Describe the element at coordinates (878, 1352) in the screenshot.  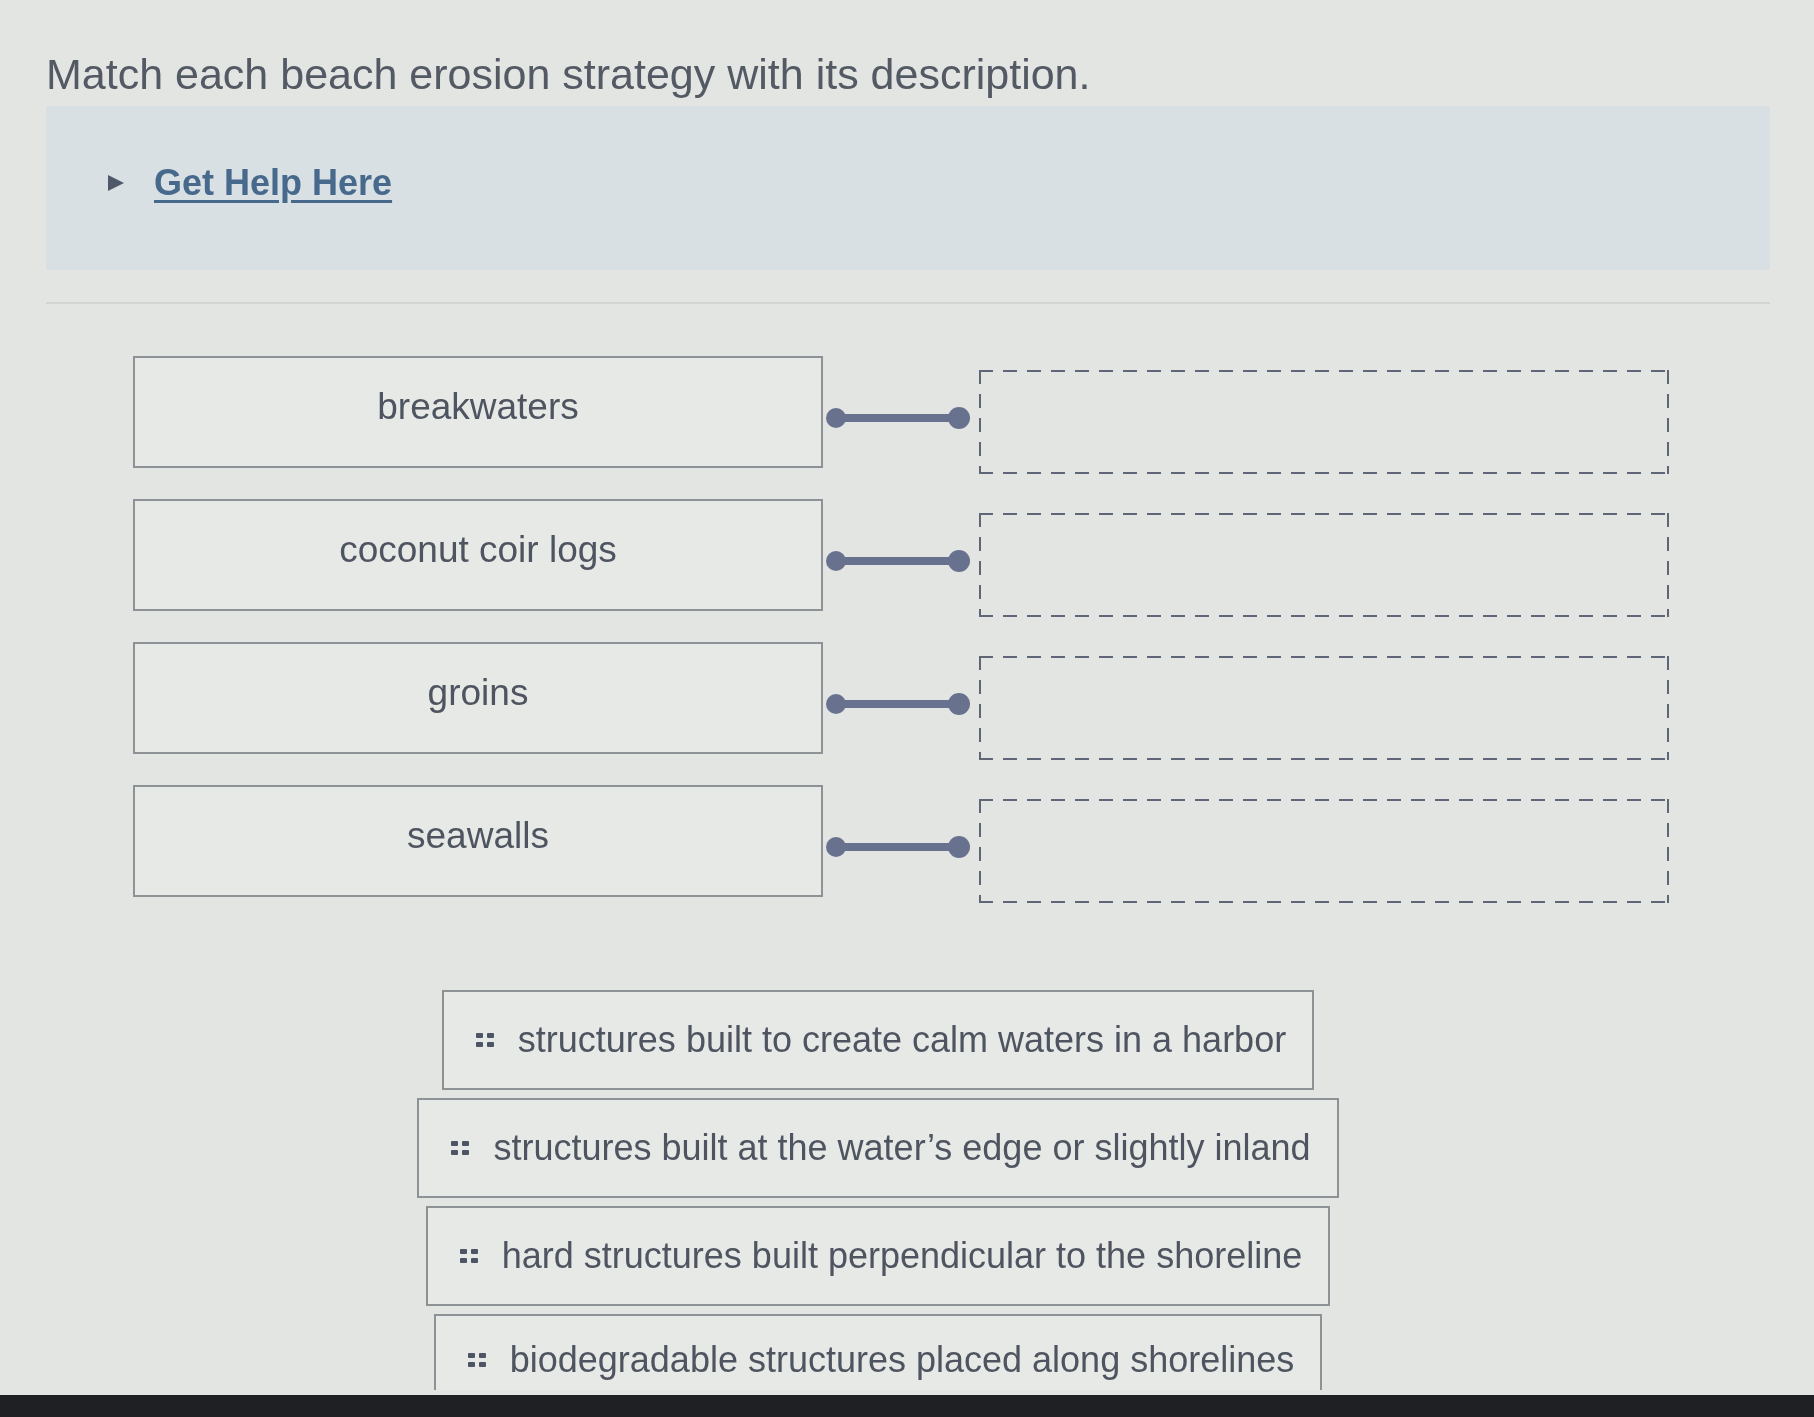
I see `answer-tile: biodegradable structures placed along shorelines` at that location.